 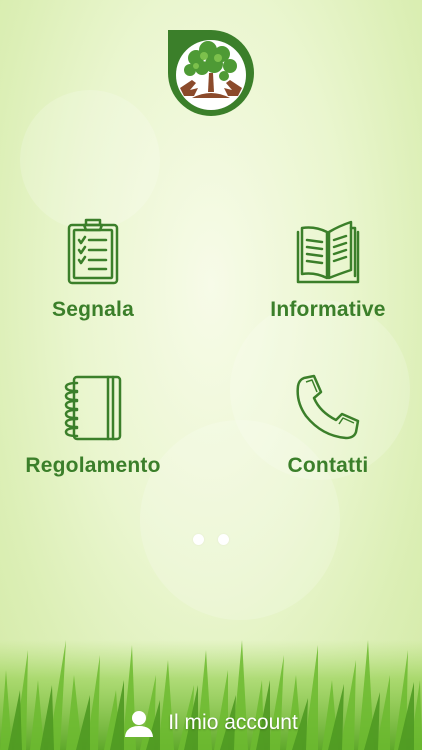 I want to click on app-logo, so click(x=211, y=73).